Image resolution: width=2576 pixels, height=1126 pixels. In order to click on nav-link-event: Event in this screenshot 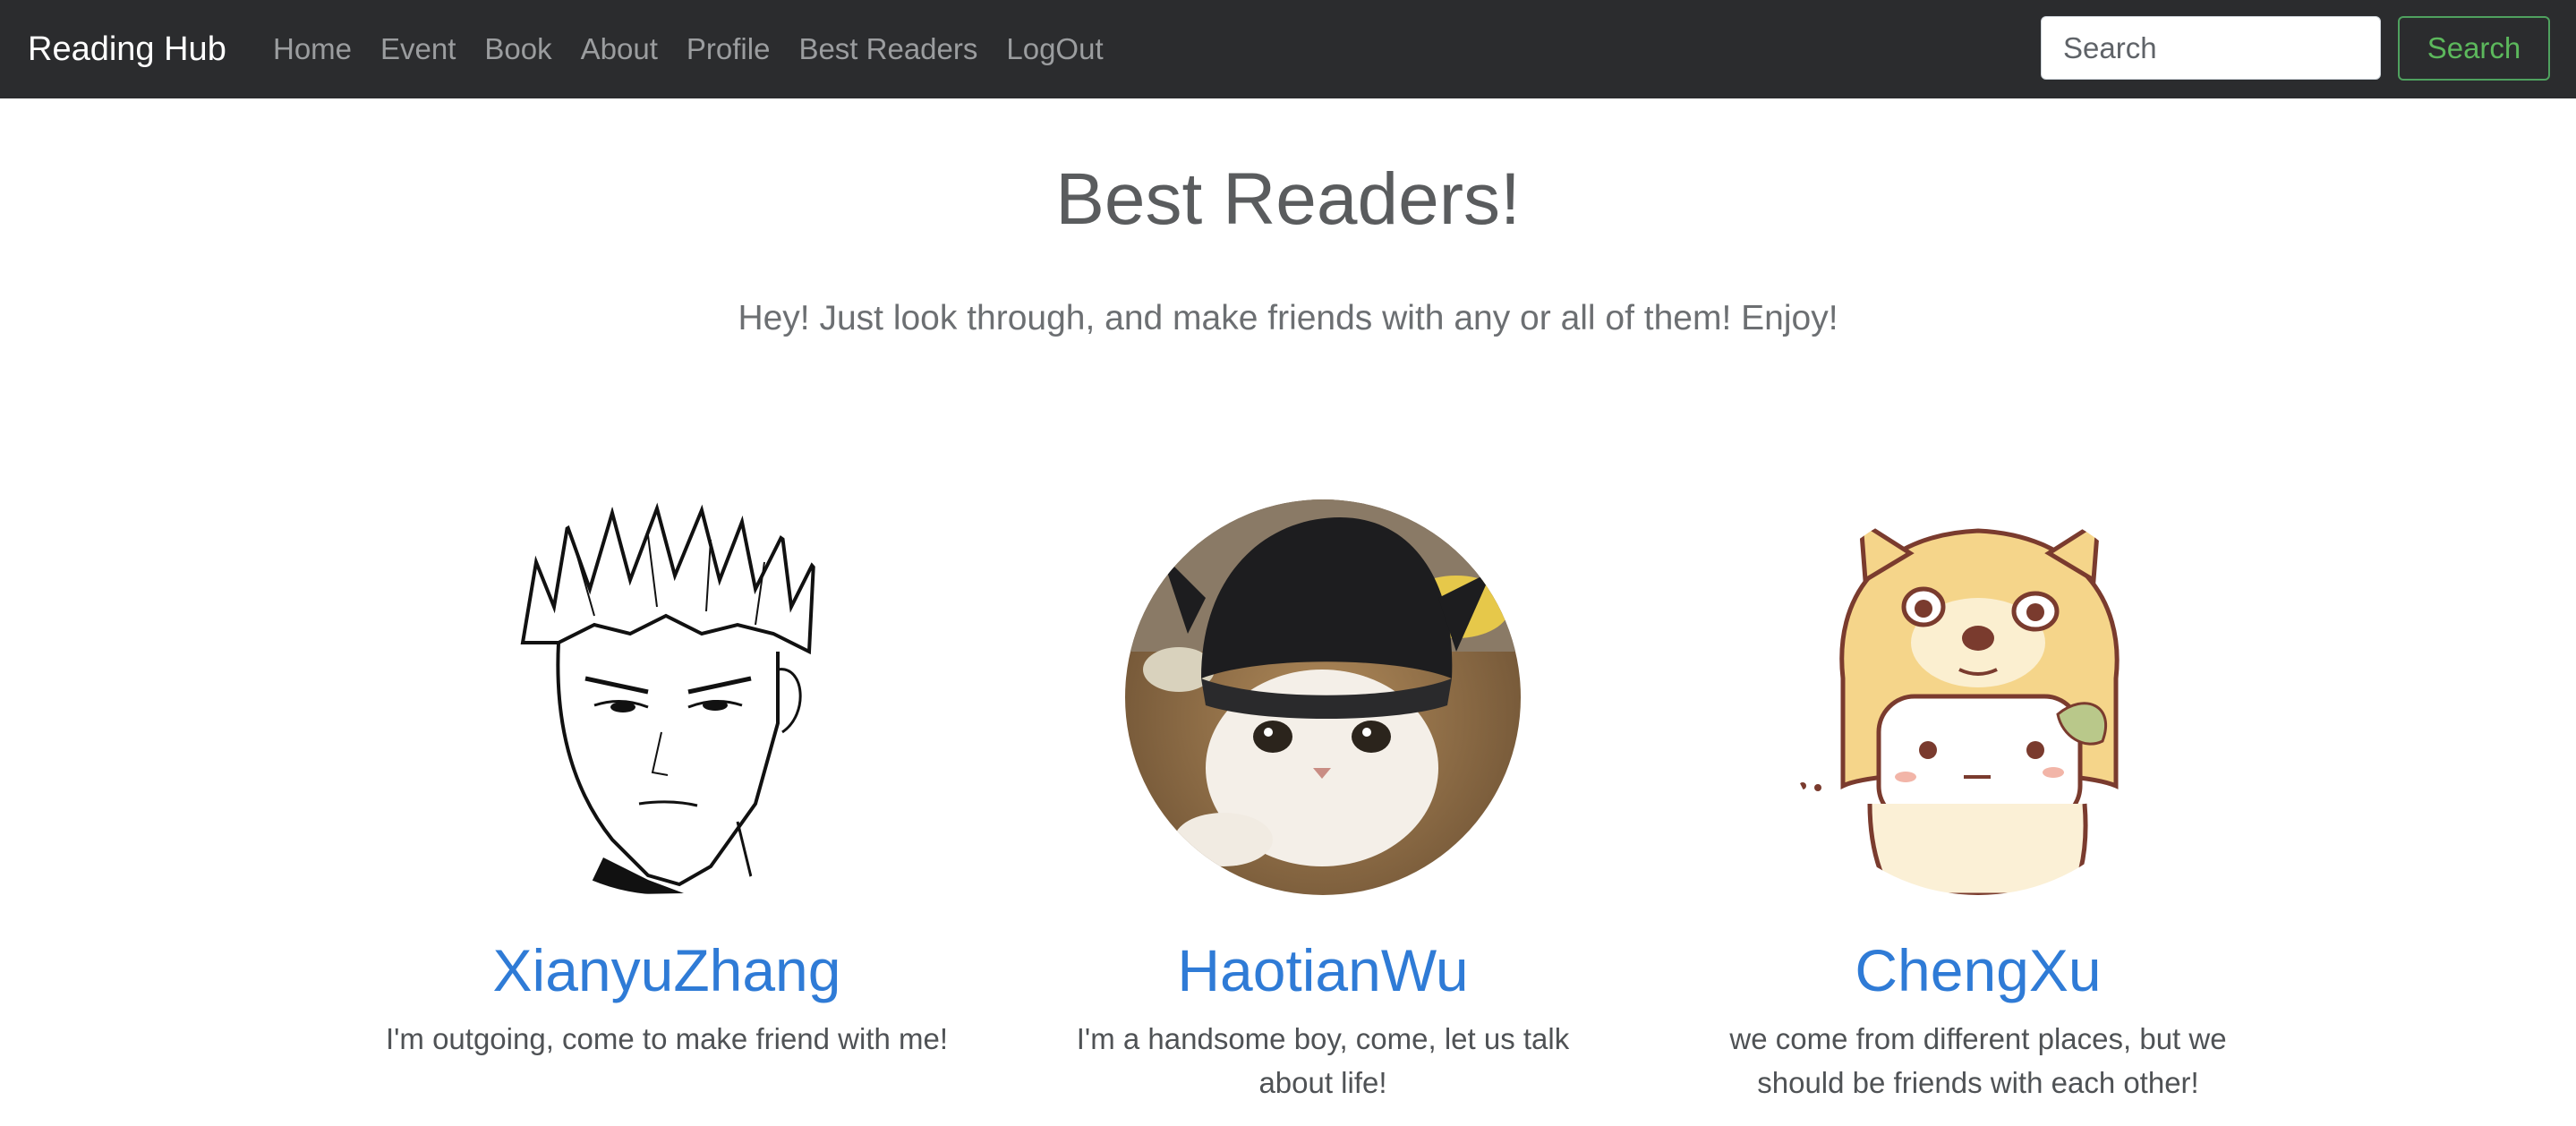, I will do `click(418, 49)`.